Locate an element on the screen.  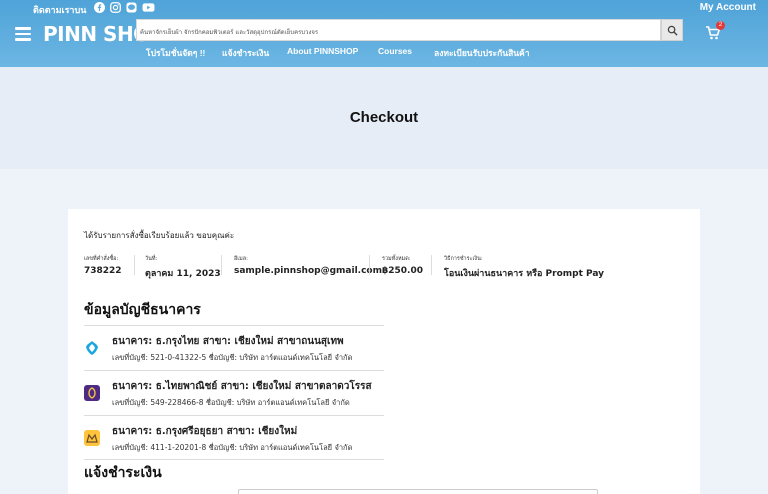
scb-logo-icon is located at coordinates (92, 393).